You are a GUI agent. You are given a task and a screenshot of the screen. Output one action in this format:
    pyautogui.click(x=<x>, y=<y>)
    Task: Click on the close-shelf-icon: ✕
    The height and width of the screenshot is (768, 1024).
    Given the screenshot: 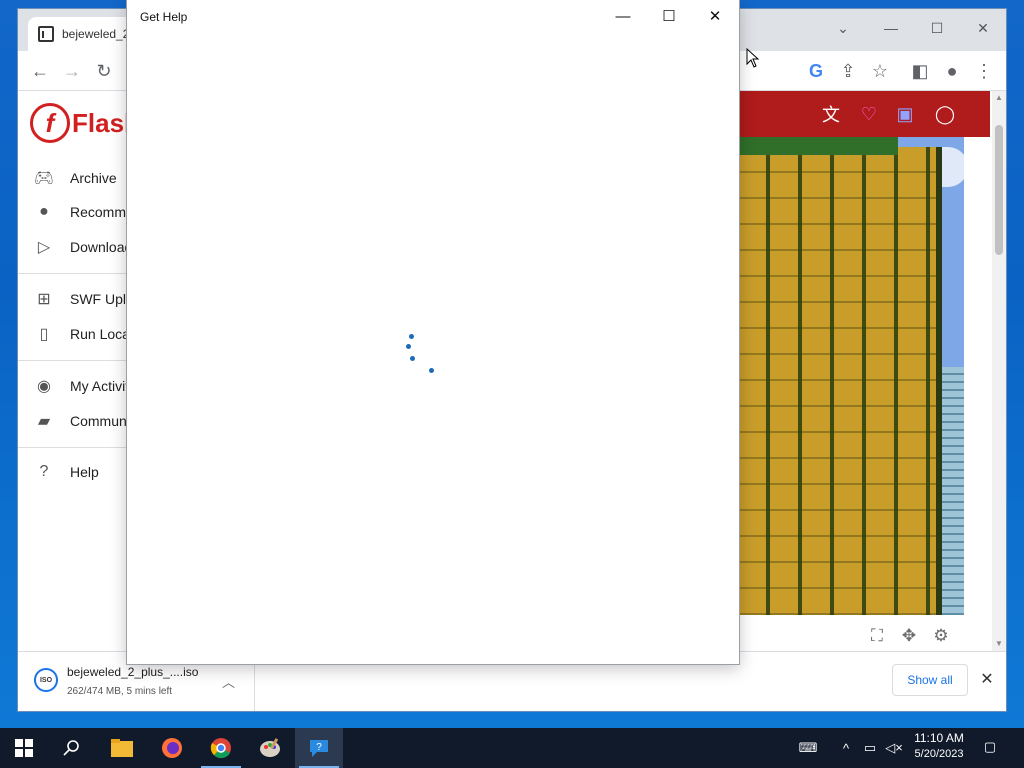 What is the action you would take?
    pyautogui.click(x=987, y=679)
    